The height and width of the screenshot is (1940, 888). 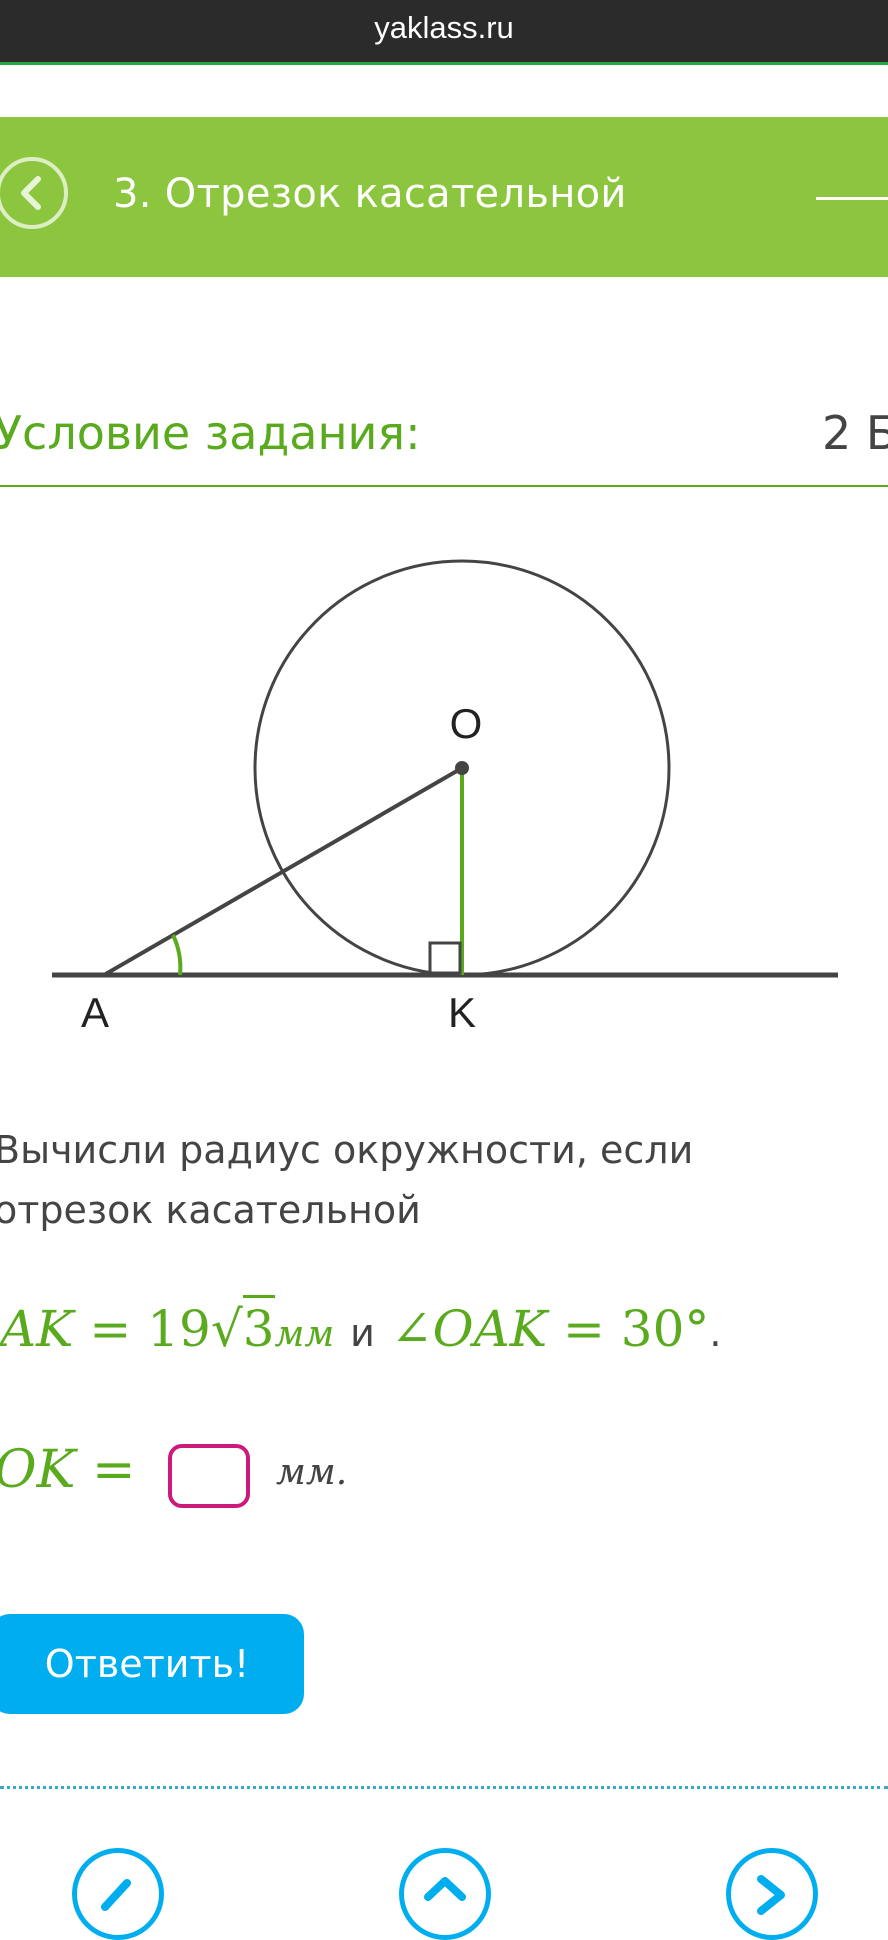 What do you see at coordinates (462, 1012) in the screenshot?
I see `label-k: K` at bounding box center [462, 1012].